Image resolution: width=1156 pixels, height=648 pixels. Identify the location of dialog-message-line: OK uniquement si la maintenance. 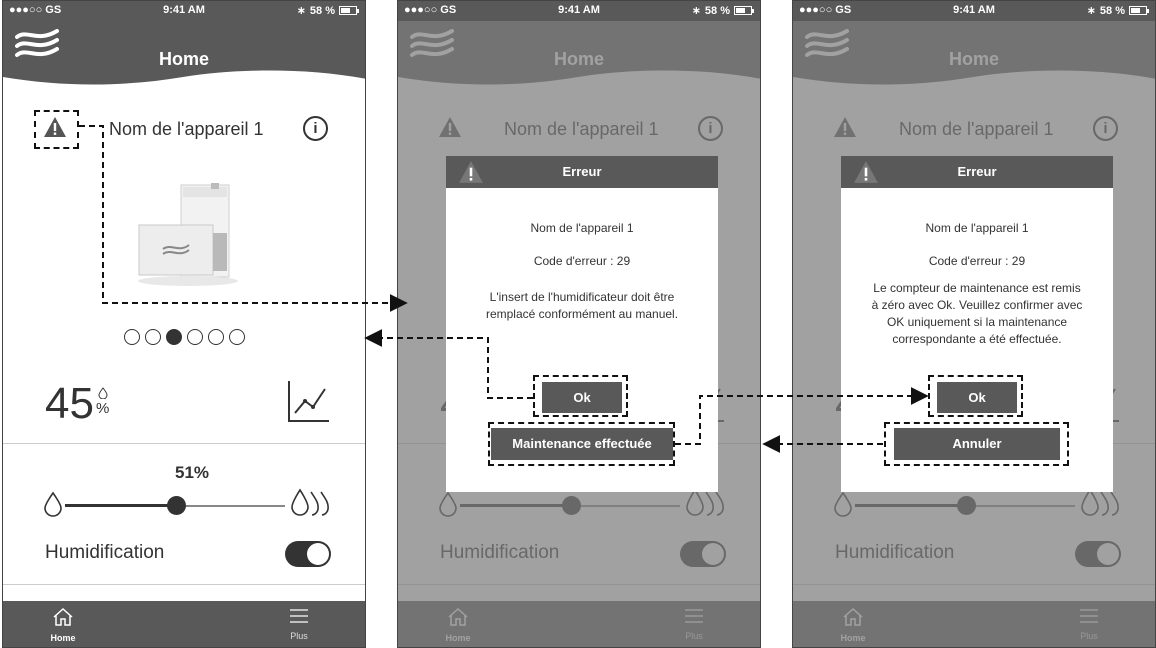
(977, 322).